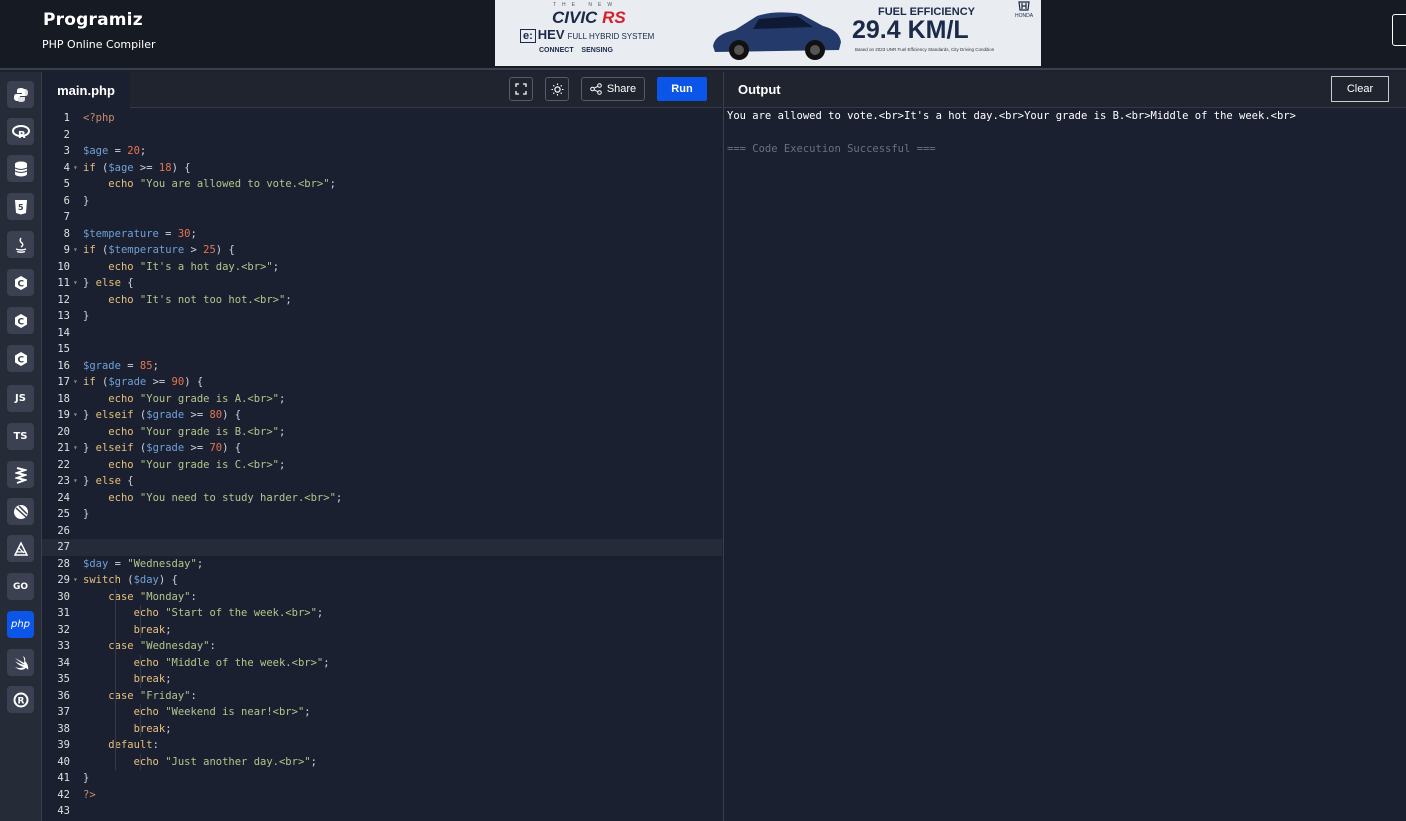  Describe the element at coordinates (93, 20) in the screenshot. I see `programiz-logo: Programiz` at that location.